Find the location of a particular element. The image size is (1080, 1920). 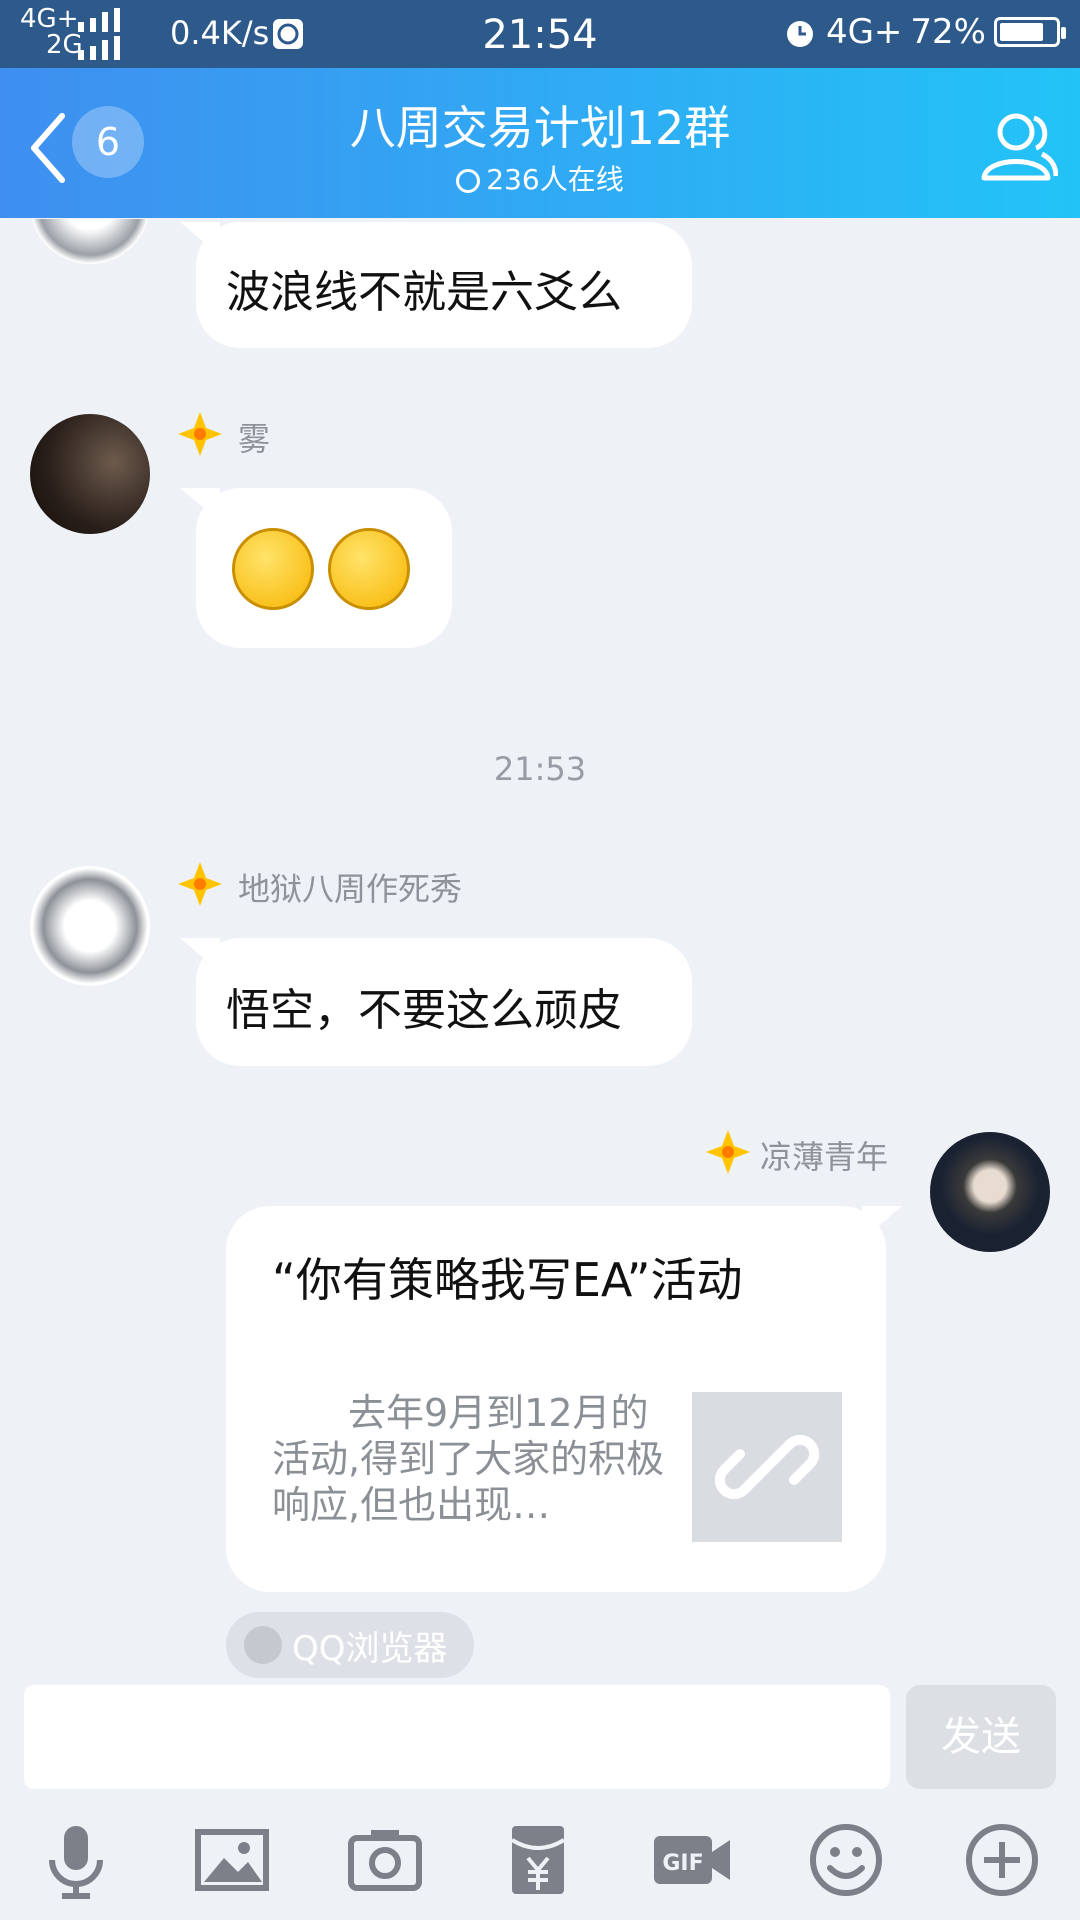

status-right: 4G+ 72% is located at coordinates (924, 32).